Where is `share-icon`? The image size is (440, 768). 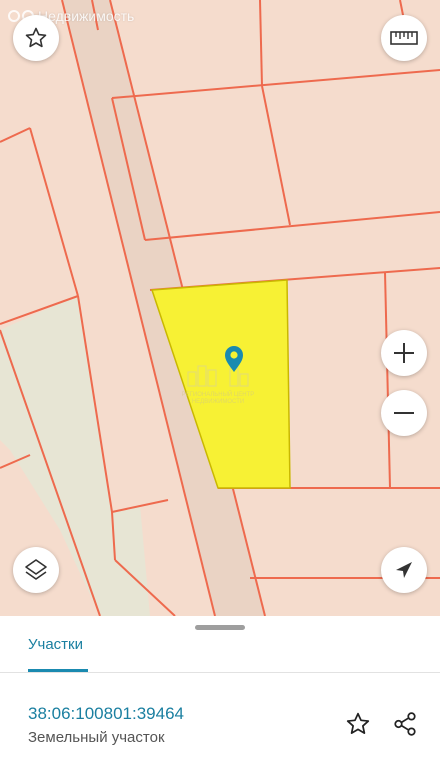 share-icon is located at coordinates (405, 724).